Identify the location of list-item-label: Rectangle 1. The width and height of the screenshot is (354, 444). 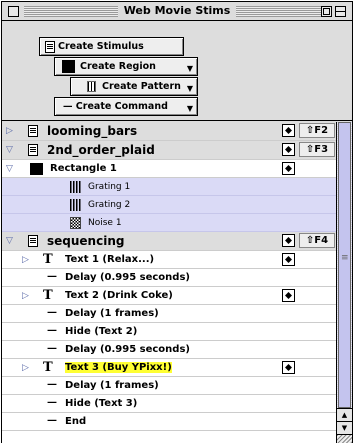
(83, 168).